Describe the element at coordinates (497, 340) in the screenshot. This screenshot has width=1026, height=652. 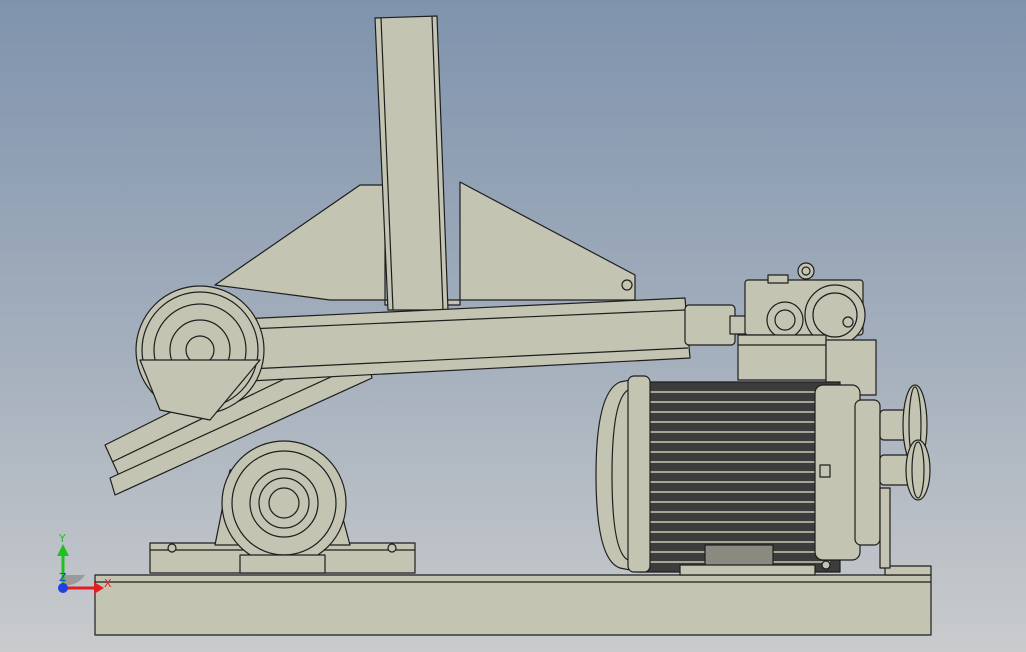
I see `lever-arm` at that location.